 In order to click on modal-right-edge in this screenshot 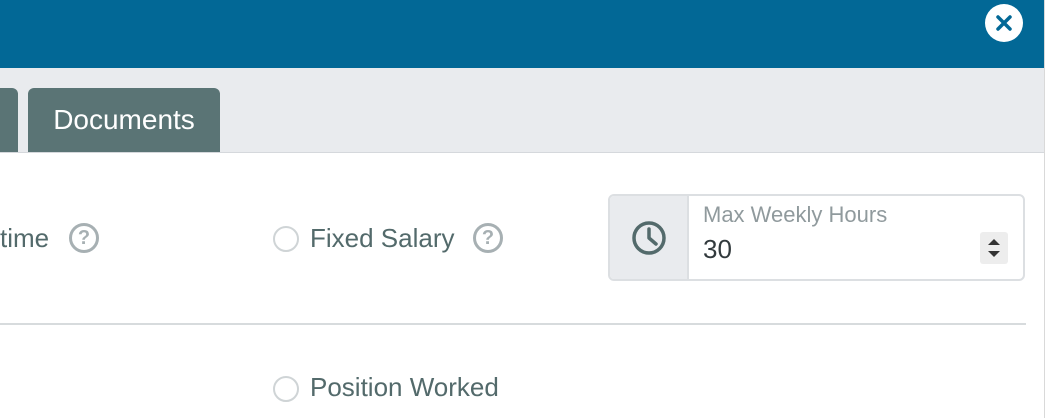, I will do `click(1046, 209)`.